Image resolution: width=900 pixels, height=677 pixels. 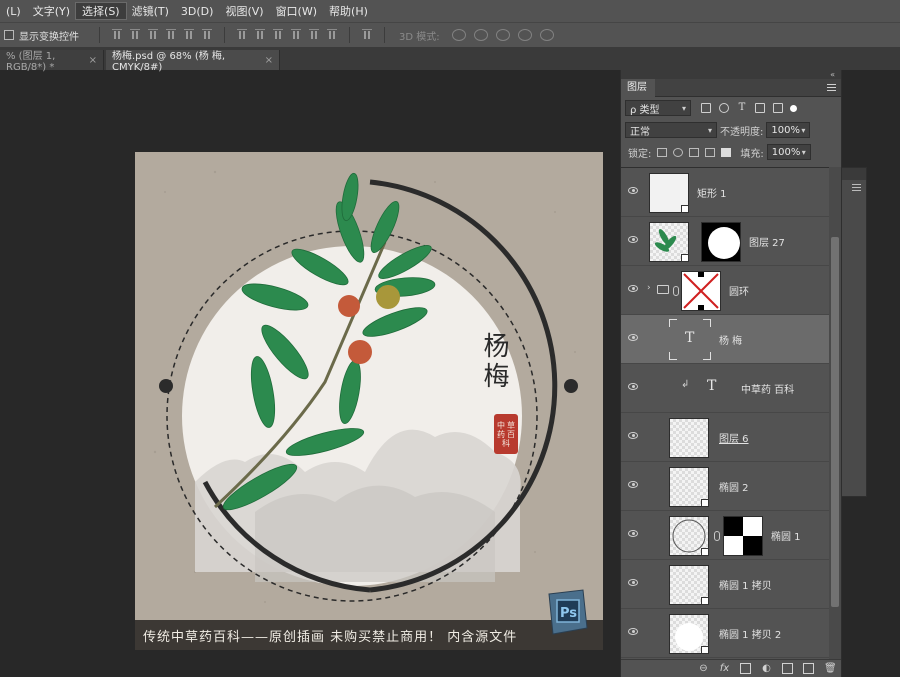 What do you see at coordinates (750, 633) in the screenshot?
I see `layer-name: 椭圆 1 拷贝 2` at bounding box center [750, 633].